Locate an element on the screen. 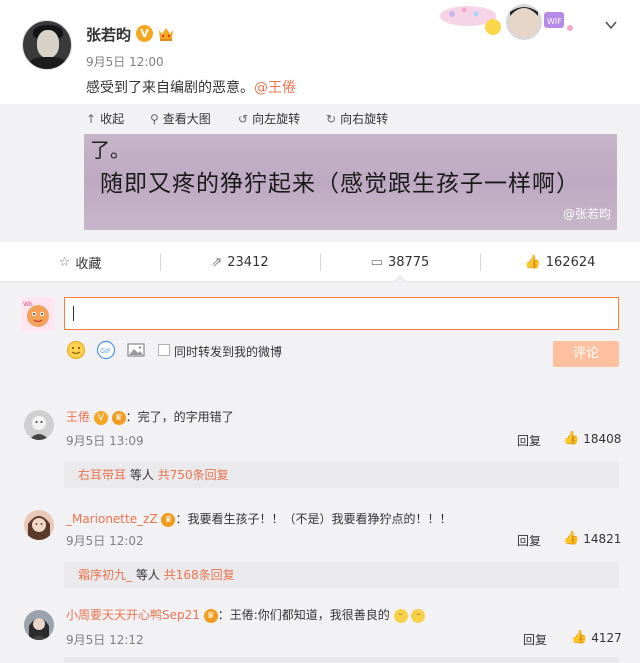 The width and height of the screenshot is (640, 663). image-icon is located at coordinates (136, 350).